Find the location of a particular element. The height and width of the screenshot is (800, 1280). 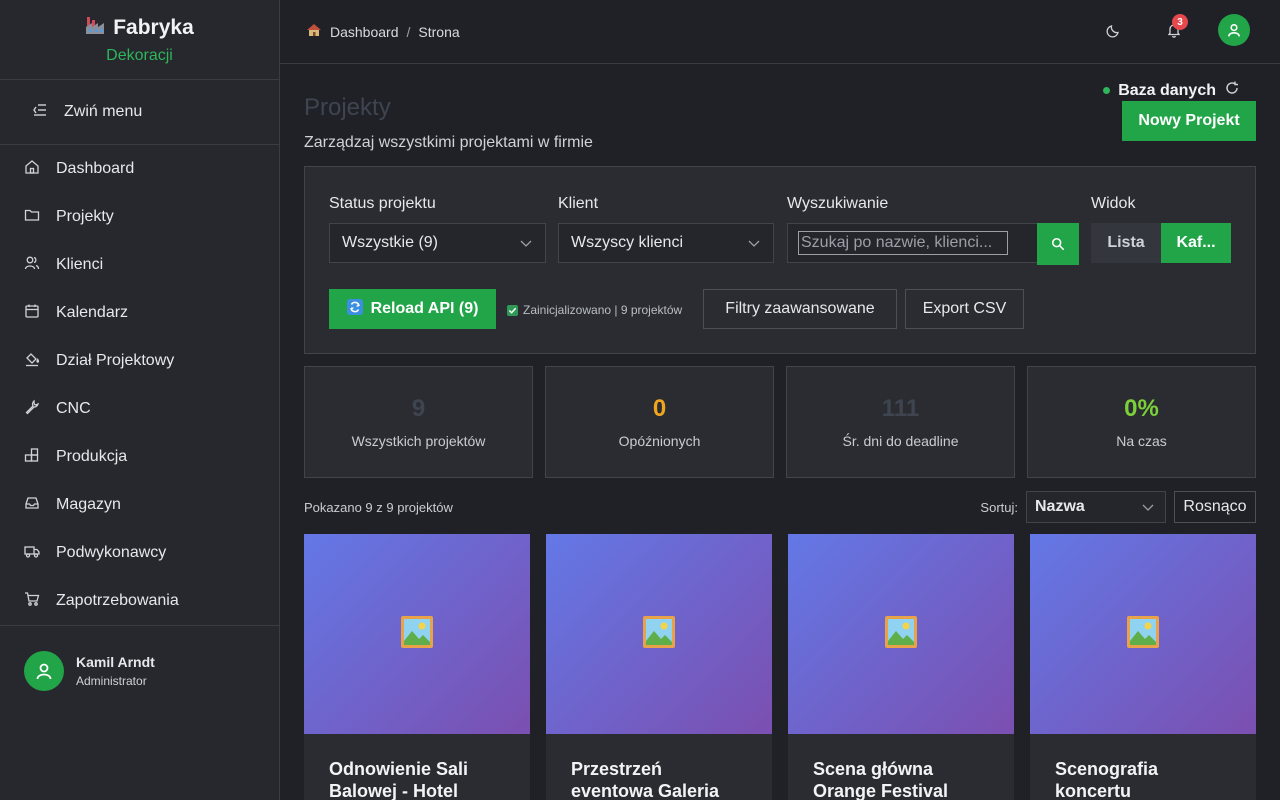

view-list-button: Lista is located at coordinates (1126, 243).